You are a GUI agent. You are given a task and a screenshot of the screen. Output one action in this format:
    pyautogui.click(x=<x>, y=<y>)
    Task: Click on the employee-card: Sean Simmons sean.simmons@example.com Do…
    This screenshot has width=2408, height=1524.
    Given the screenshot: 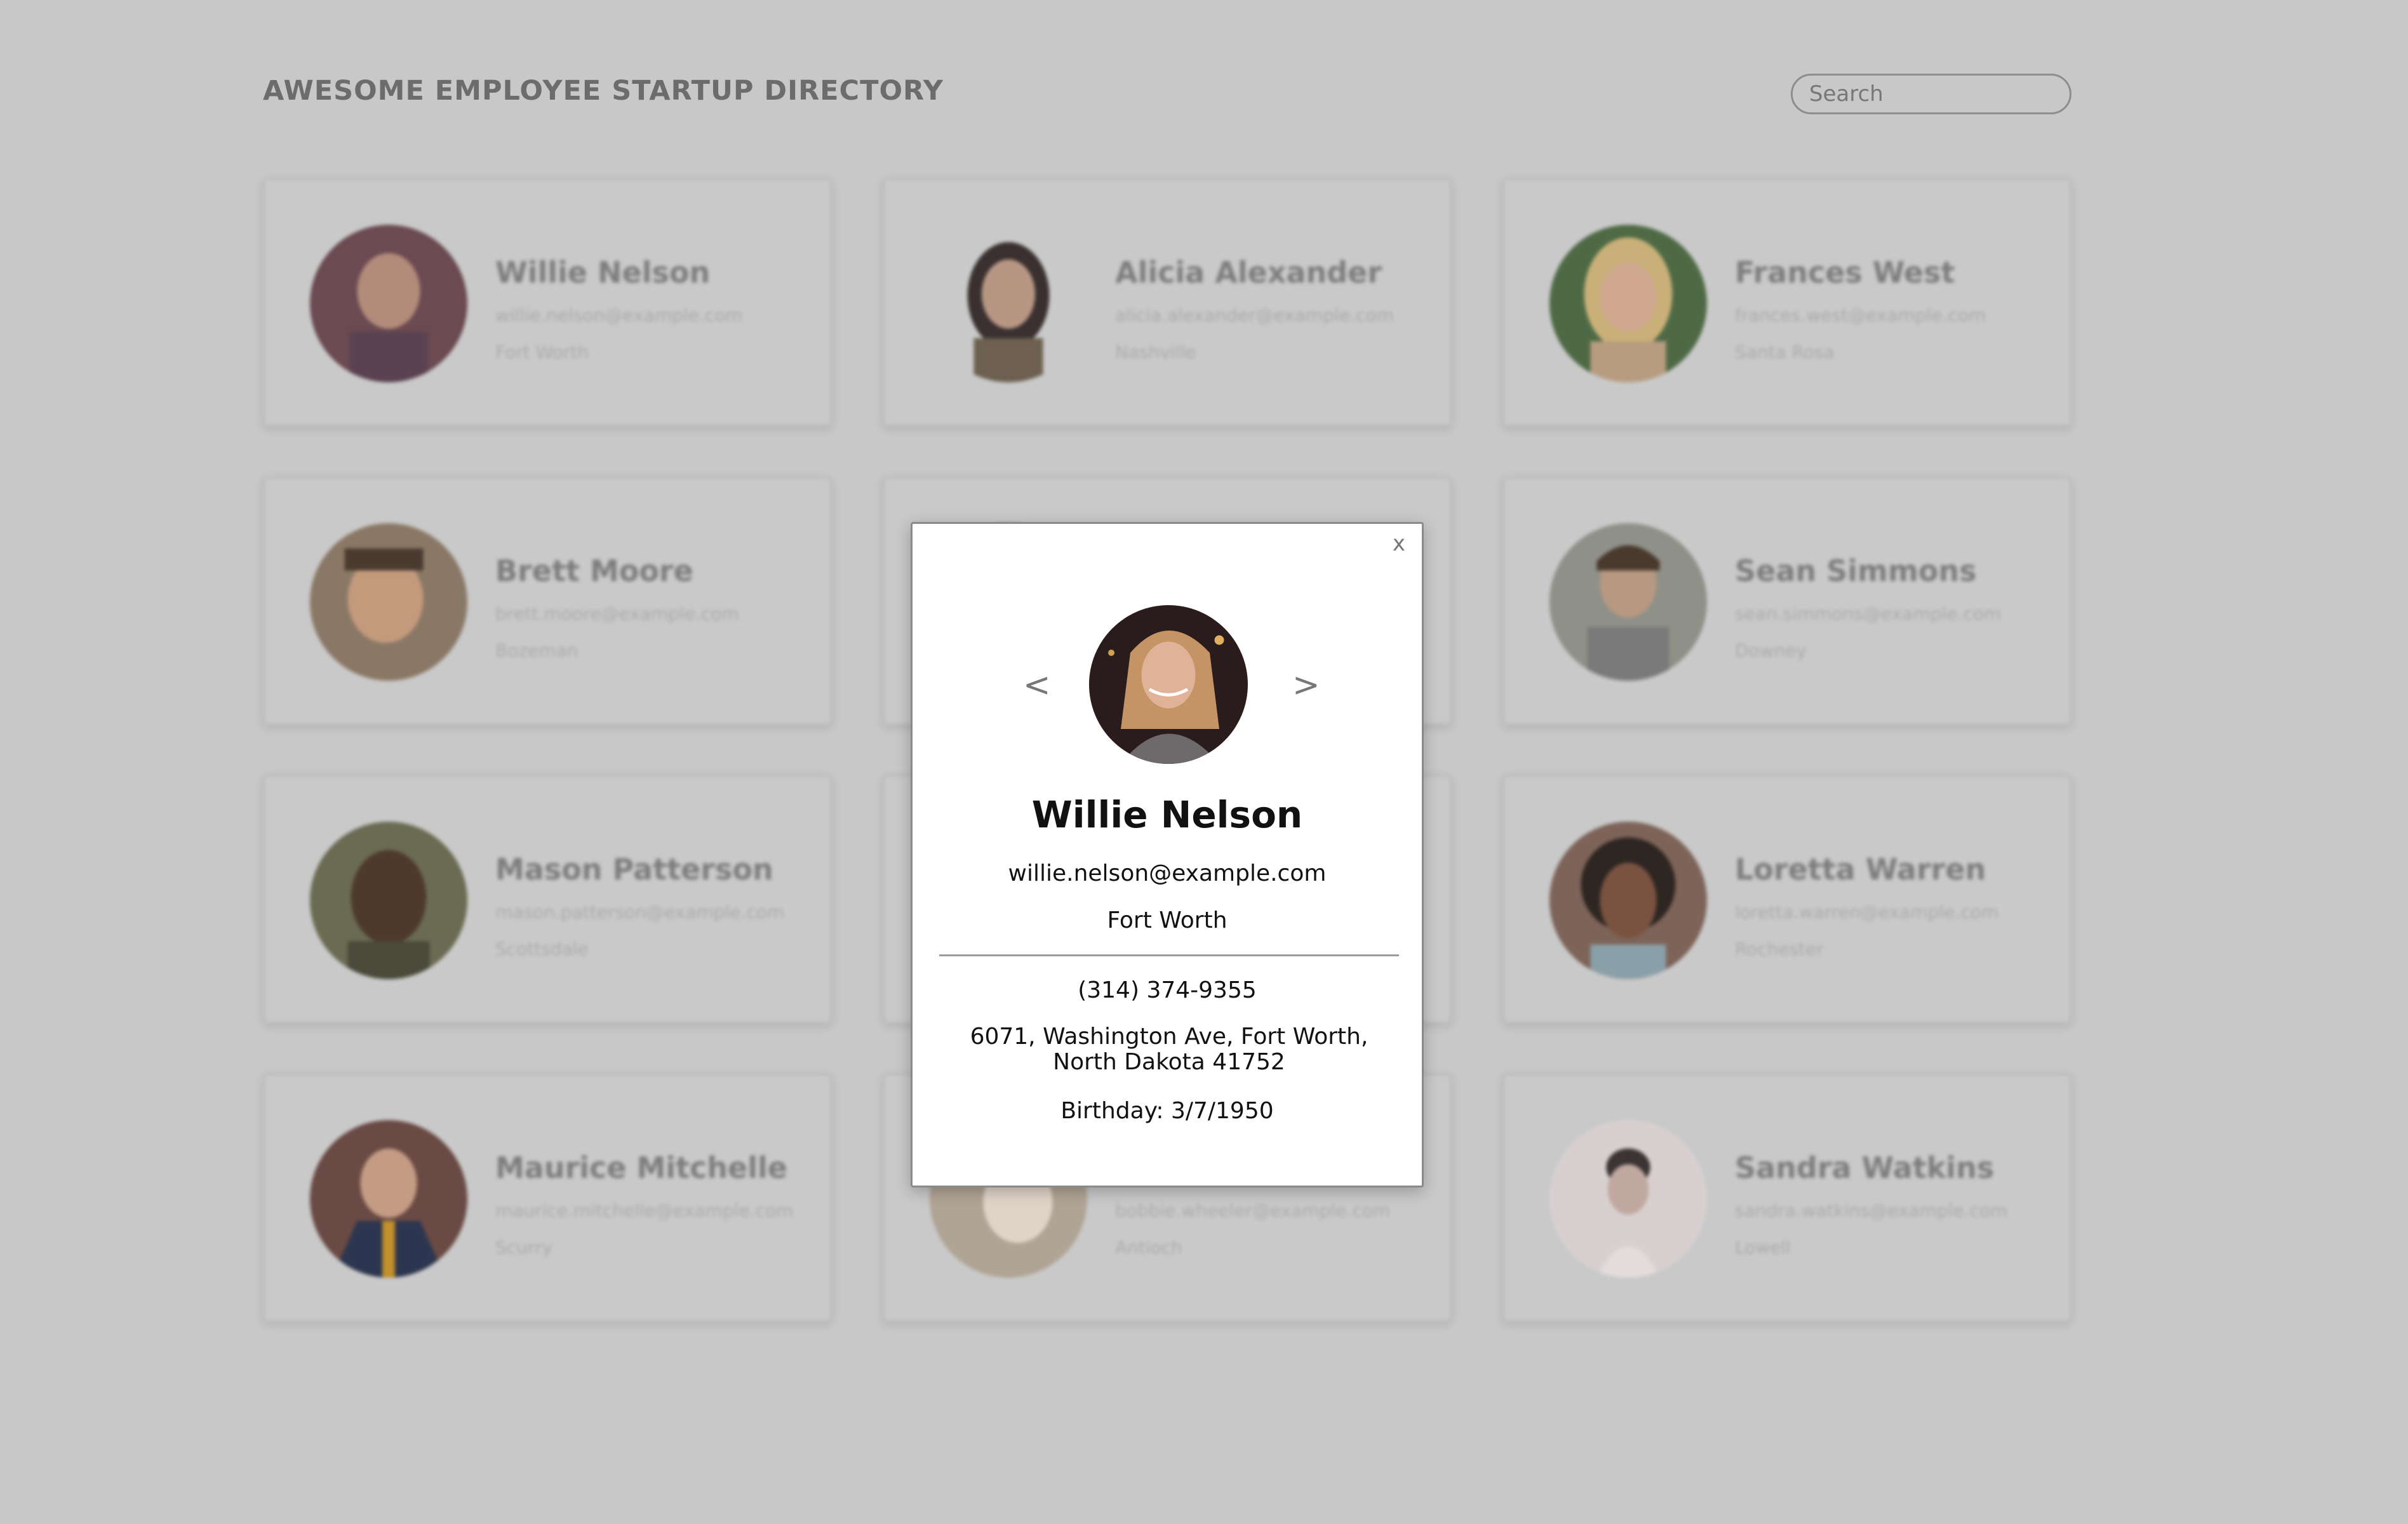 What is the action you would take?
    pyautogui.click(x=1787, y=600)
    